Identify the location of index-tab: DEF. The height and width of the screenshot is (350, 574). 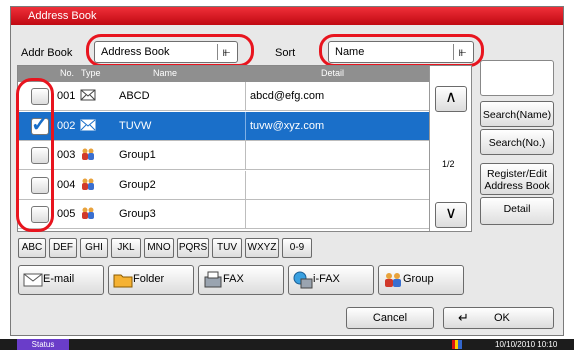
(63, 248).